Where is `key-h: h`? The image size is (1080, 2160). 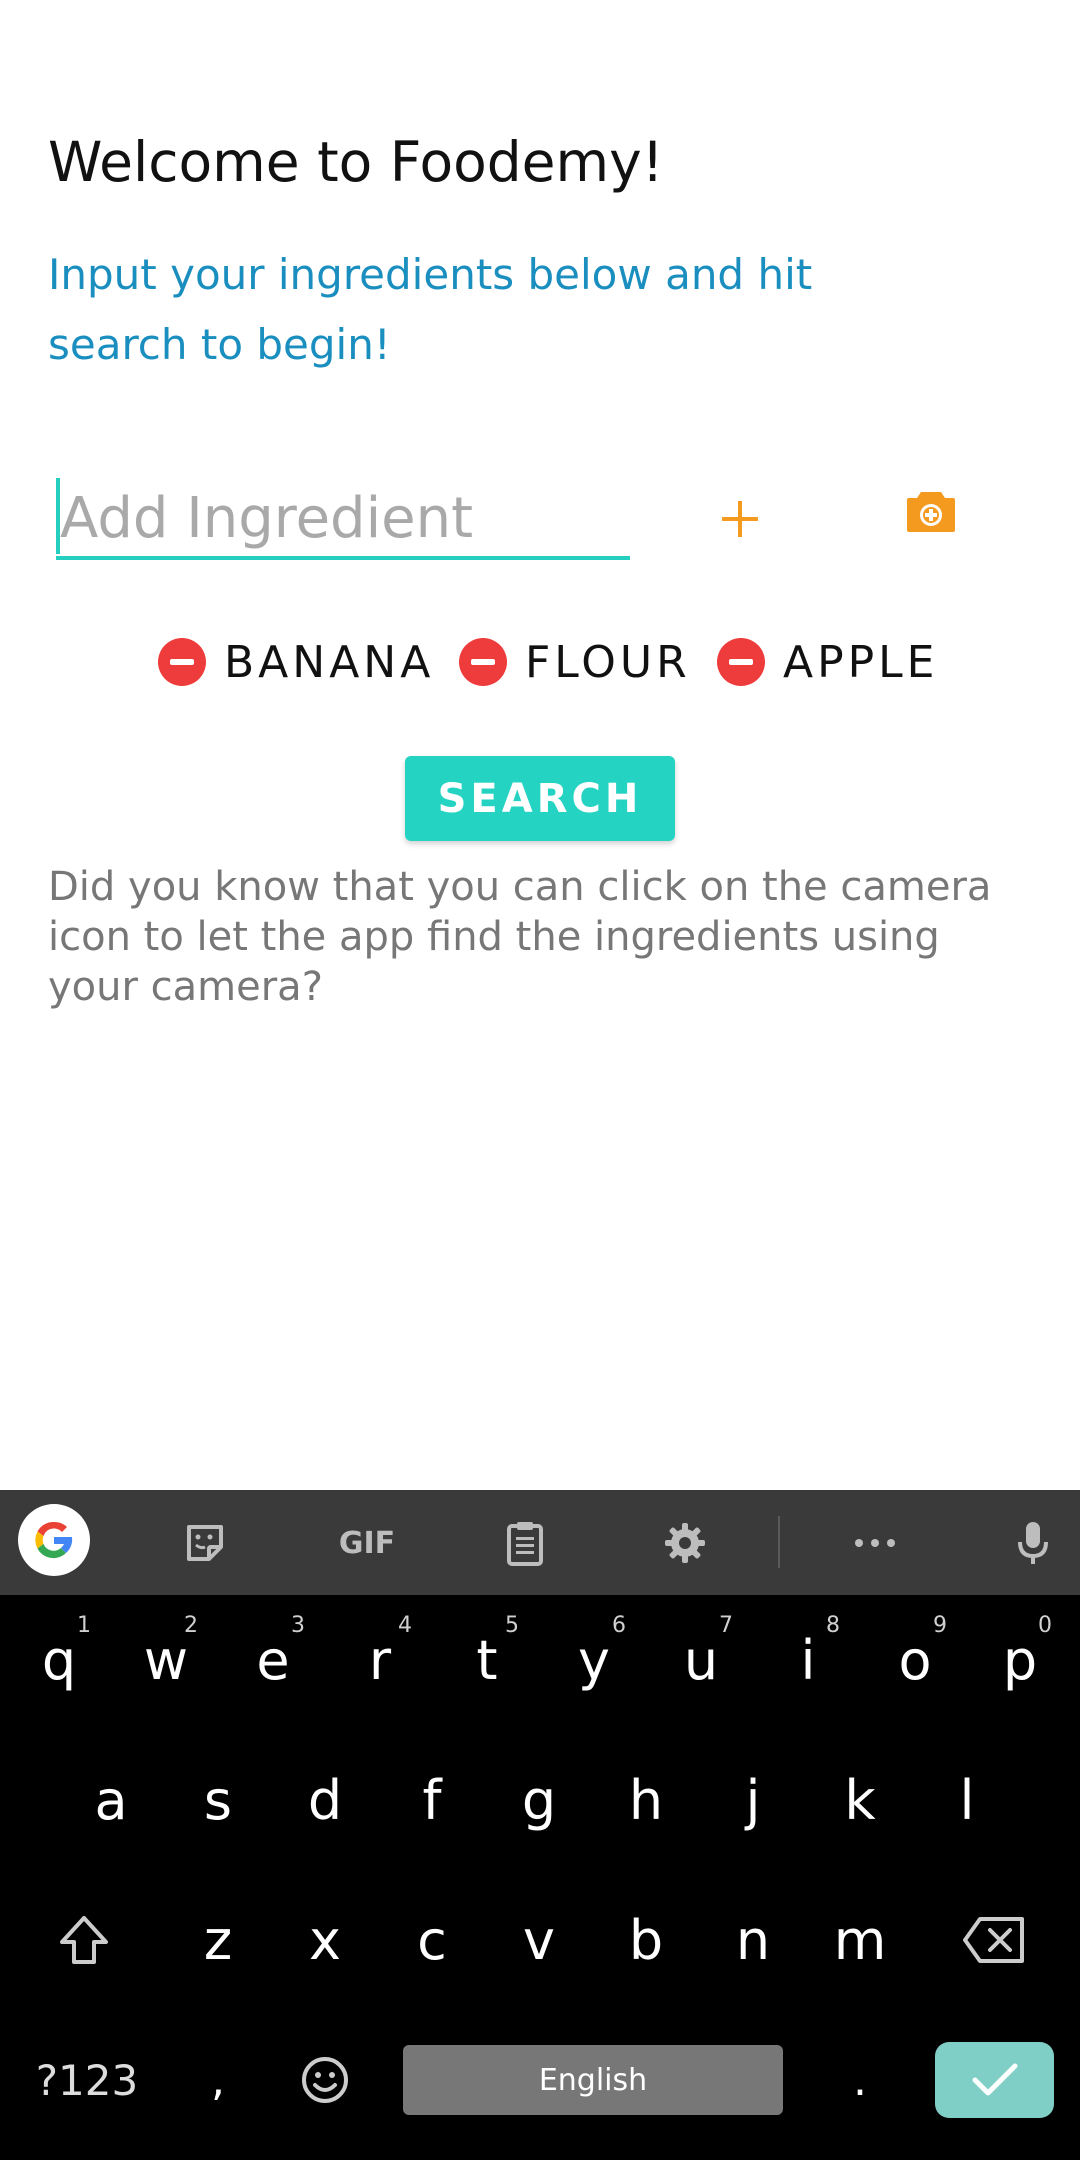
key-h: h is located at coordinates (646, 1800).